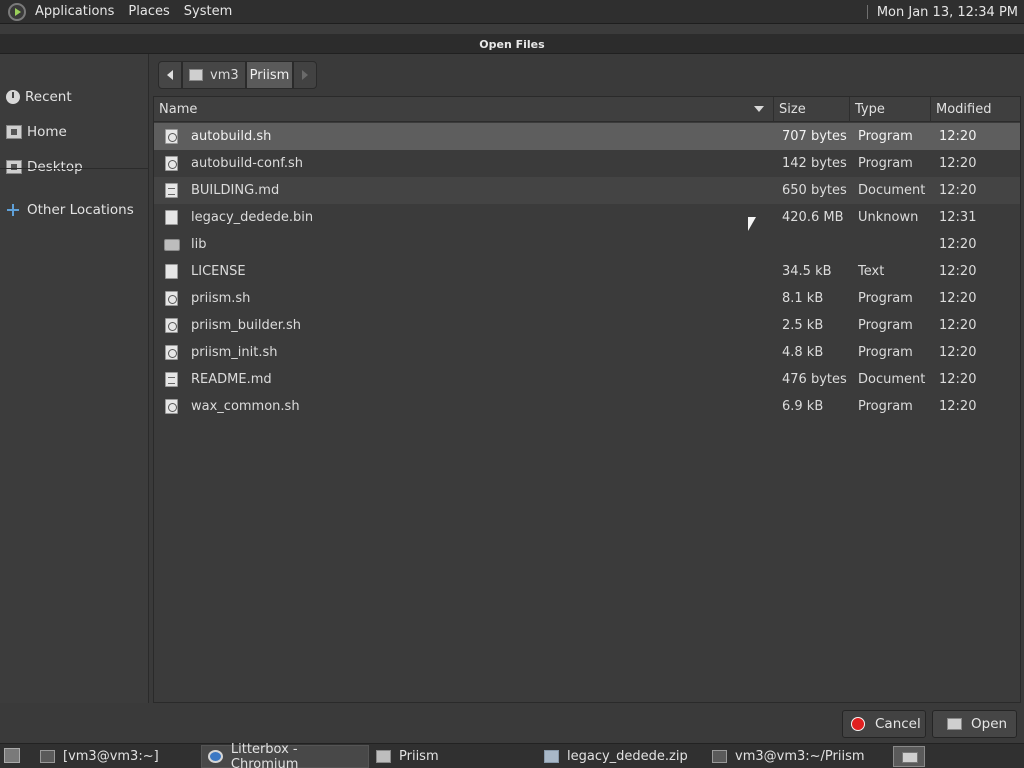 The height and width of the screenshot is (768, 1024). Describe the element at coordinates (12, 755) in the screenshot. I see `show-desktop-icon` at that location.